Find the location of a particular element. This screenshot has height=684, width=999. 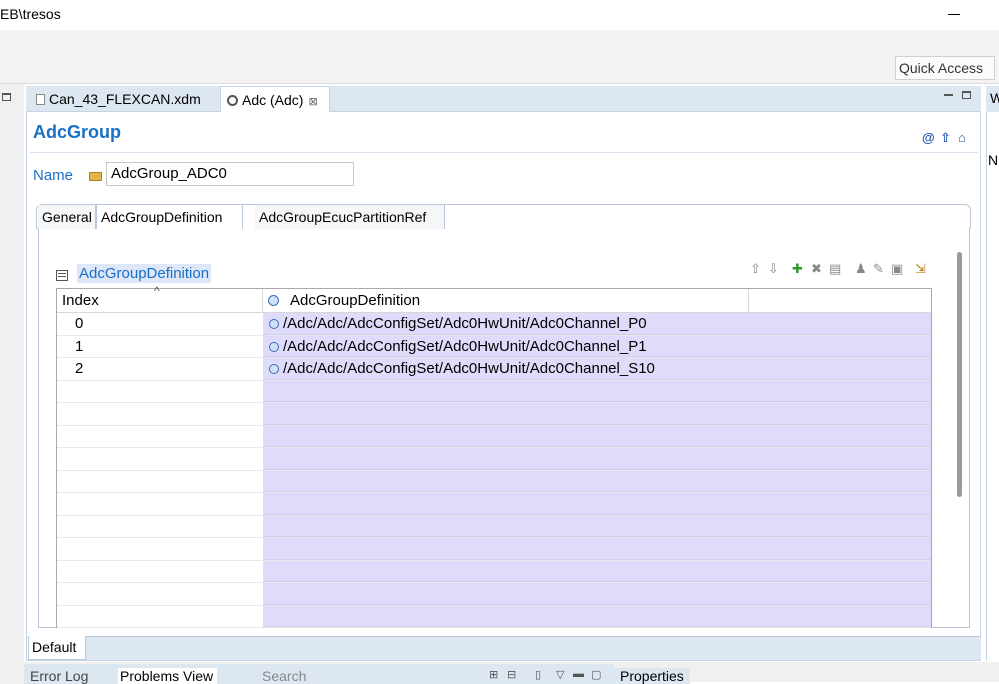

close-icon: ⊠ is located at coordinates (312, 102).